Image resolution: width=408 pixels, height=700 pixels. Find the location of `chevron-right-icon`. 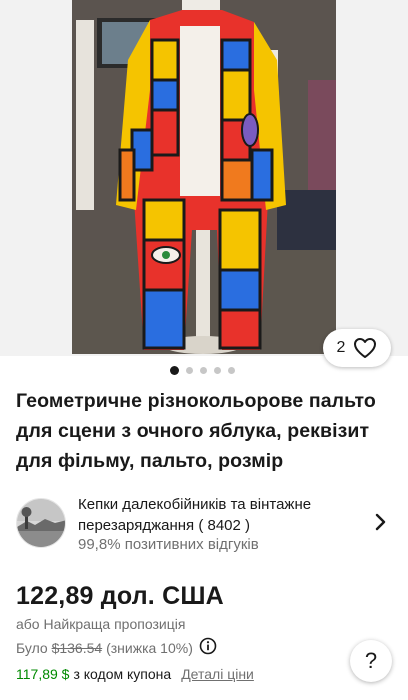

chevron-right-icon is located at coordinates (381, 524).